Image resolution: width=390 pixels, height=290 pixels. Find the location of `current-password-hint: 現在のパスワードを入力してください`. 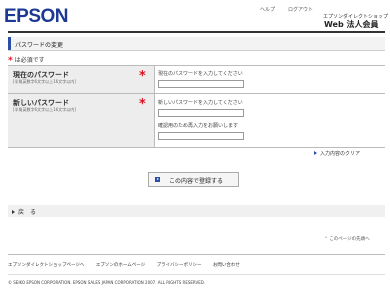

current-password-hint: 現在のパスワードを入力してください is located at coordinates (200, 74).